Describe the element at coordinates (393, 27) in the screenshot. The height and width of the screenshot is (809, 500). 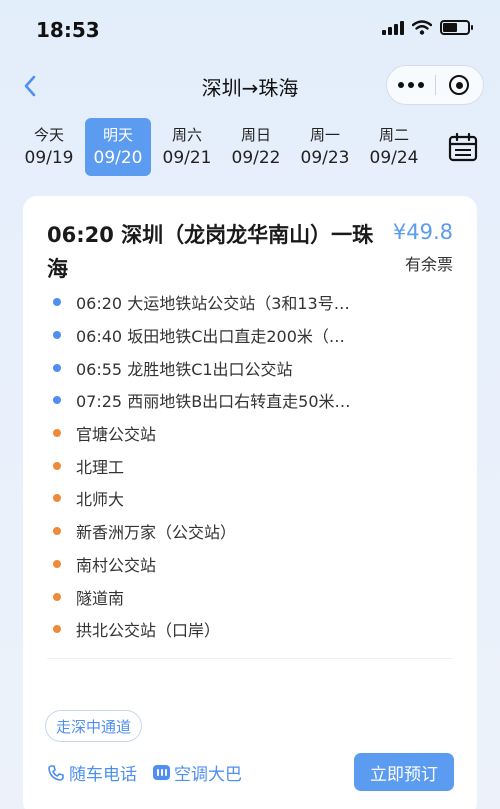
I see `signal-icon` at that location.